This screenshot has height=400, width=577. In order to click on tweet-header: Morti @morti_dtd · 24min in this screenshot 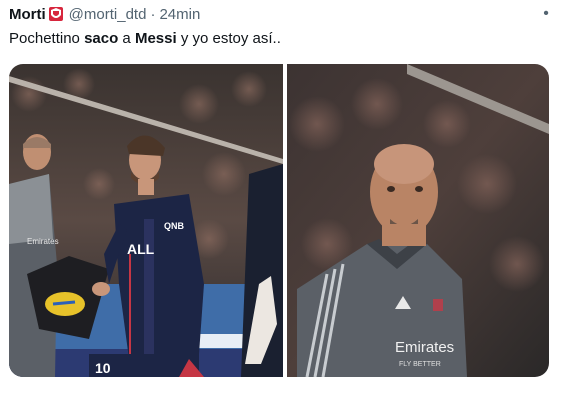, I will do `click(104, 14)`.